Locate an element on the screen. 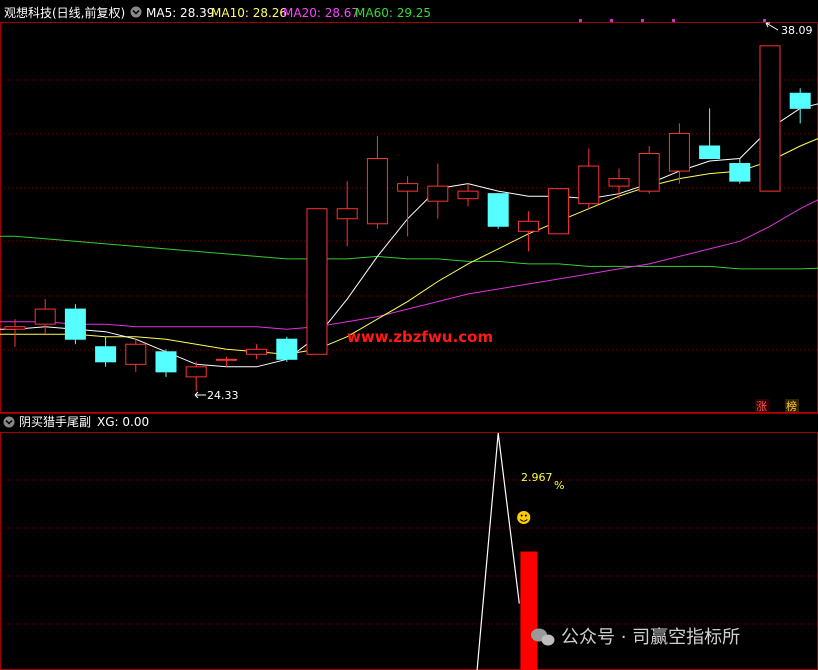 The image size is (818, 670). menu-chevron-icon is located at coordinates (136, 12).